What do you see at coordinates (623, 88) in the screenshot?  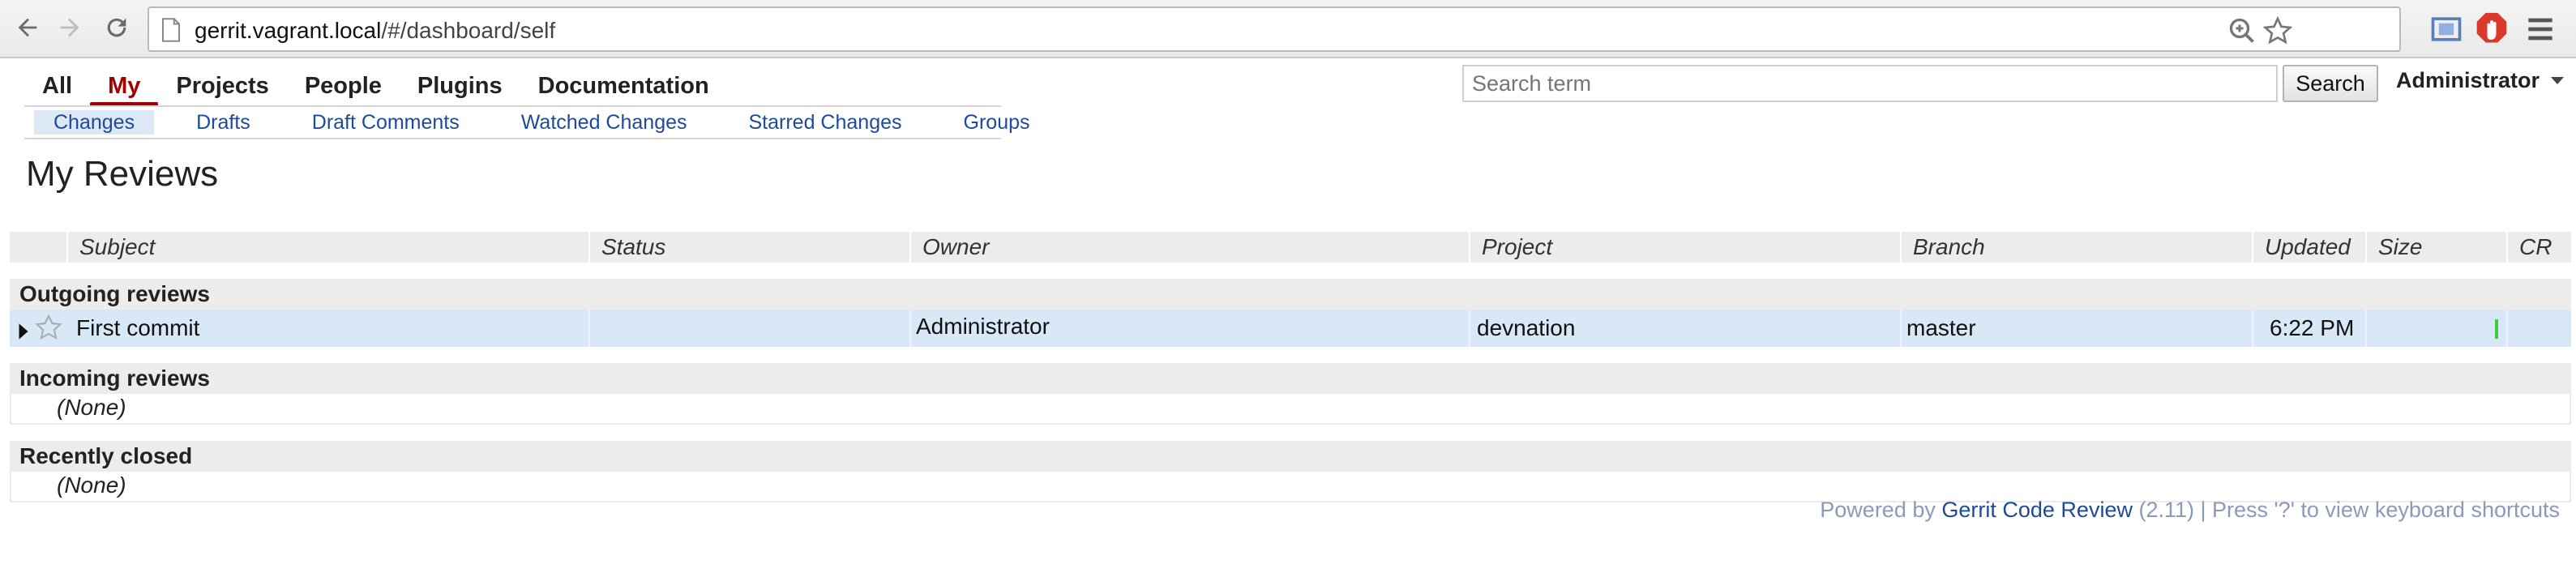 I see `menu-documentation: Documentation` at bounding box center [623, 88].